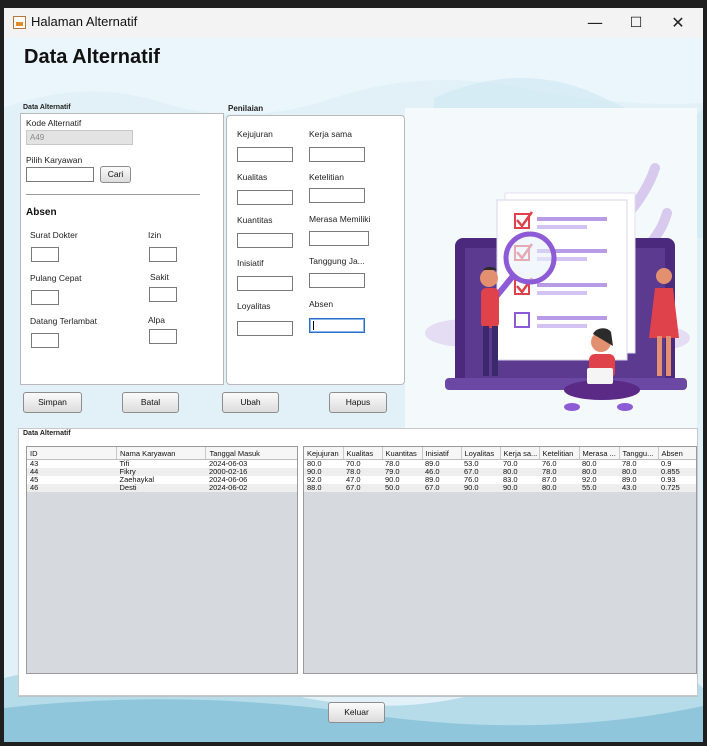 The height and width of the screenshot is (746, 707). Describe the element at coordinates (265, 328) in the screenshot. I see `loyalitas-field` at that location.